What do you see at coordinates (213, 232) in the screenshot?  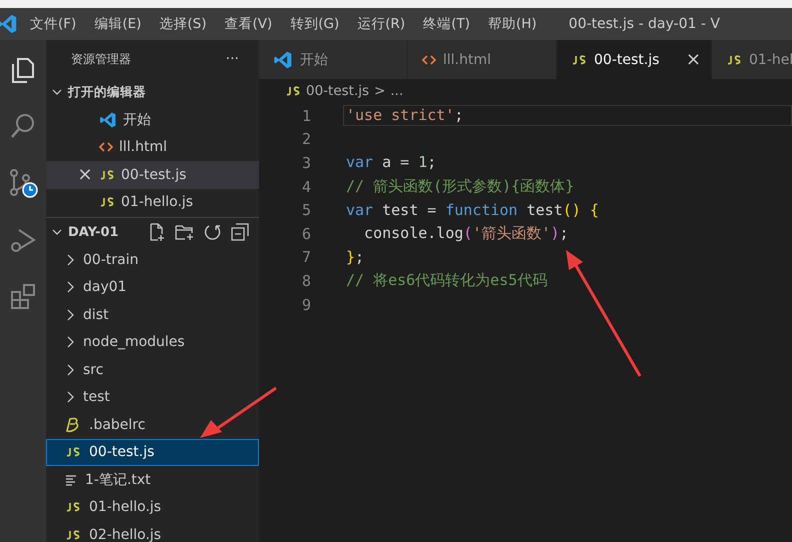 I see `refresh-icon` at bounding box center [213, 232].